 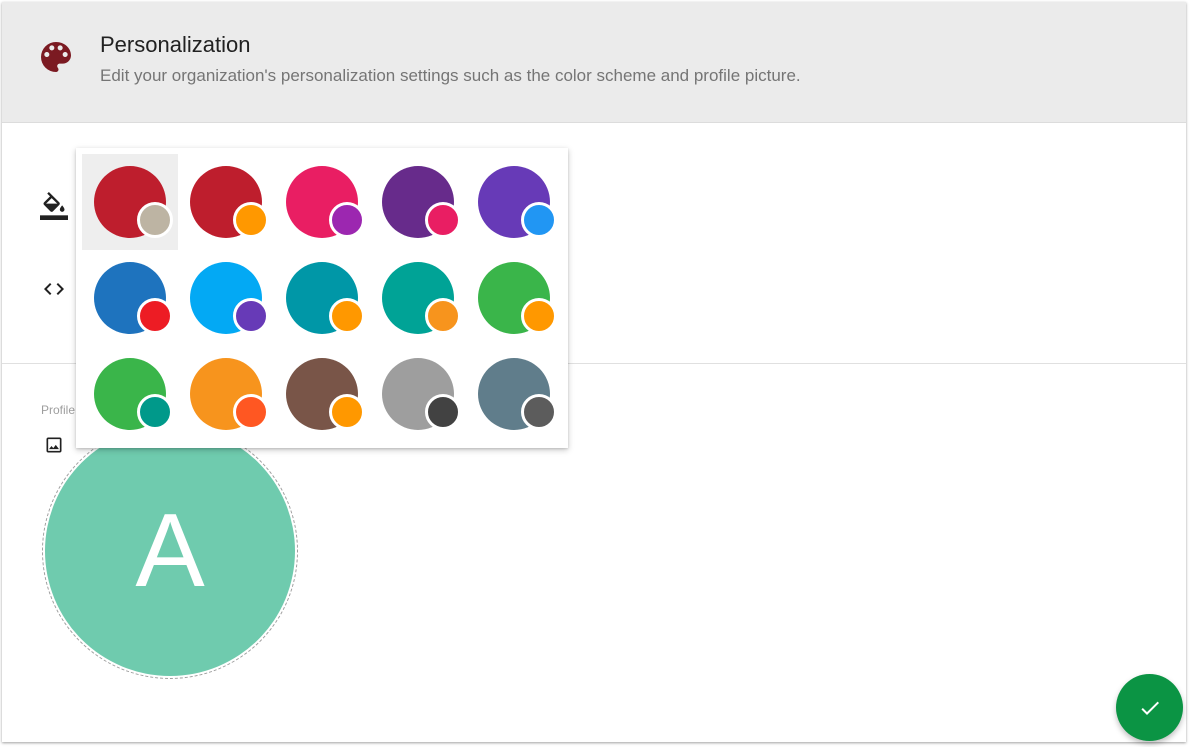 What do you see at coordinates (54, 445) in the screenshot?
I see `image-icon` at bounding box center [54, 445].